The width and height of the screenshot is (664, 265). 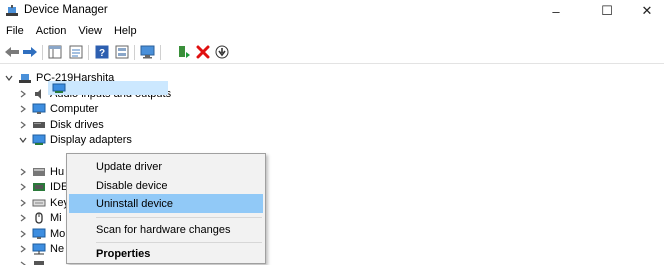 What do you see at coordinates (166, 253) in the screenshot?
I see `menu-properties: Properties` at bounding box center [166, 253].